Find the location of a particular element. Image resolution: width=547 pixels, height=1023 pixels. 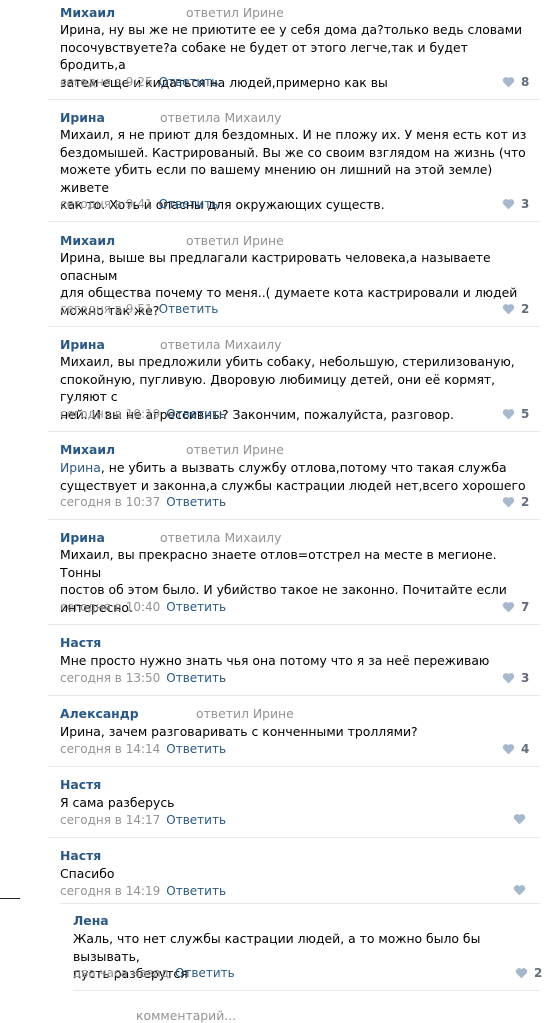

comment-time: сегодня в 9:41 is located at coordinates (106, 204).